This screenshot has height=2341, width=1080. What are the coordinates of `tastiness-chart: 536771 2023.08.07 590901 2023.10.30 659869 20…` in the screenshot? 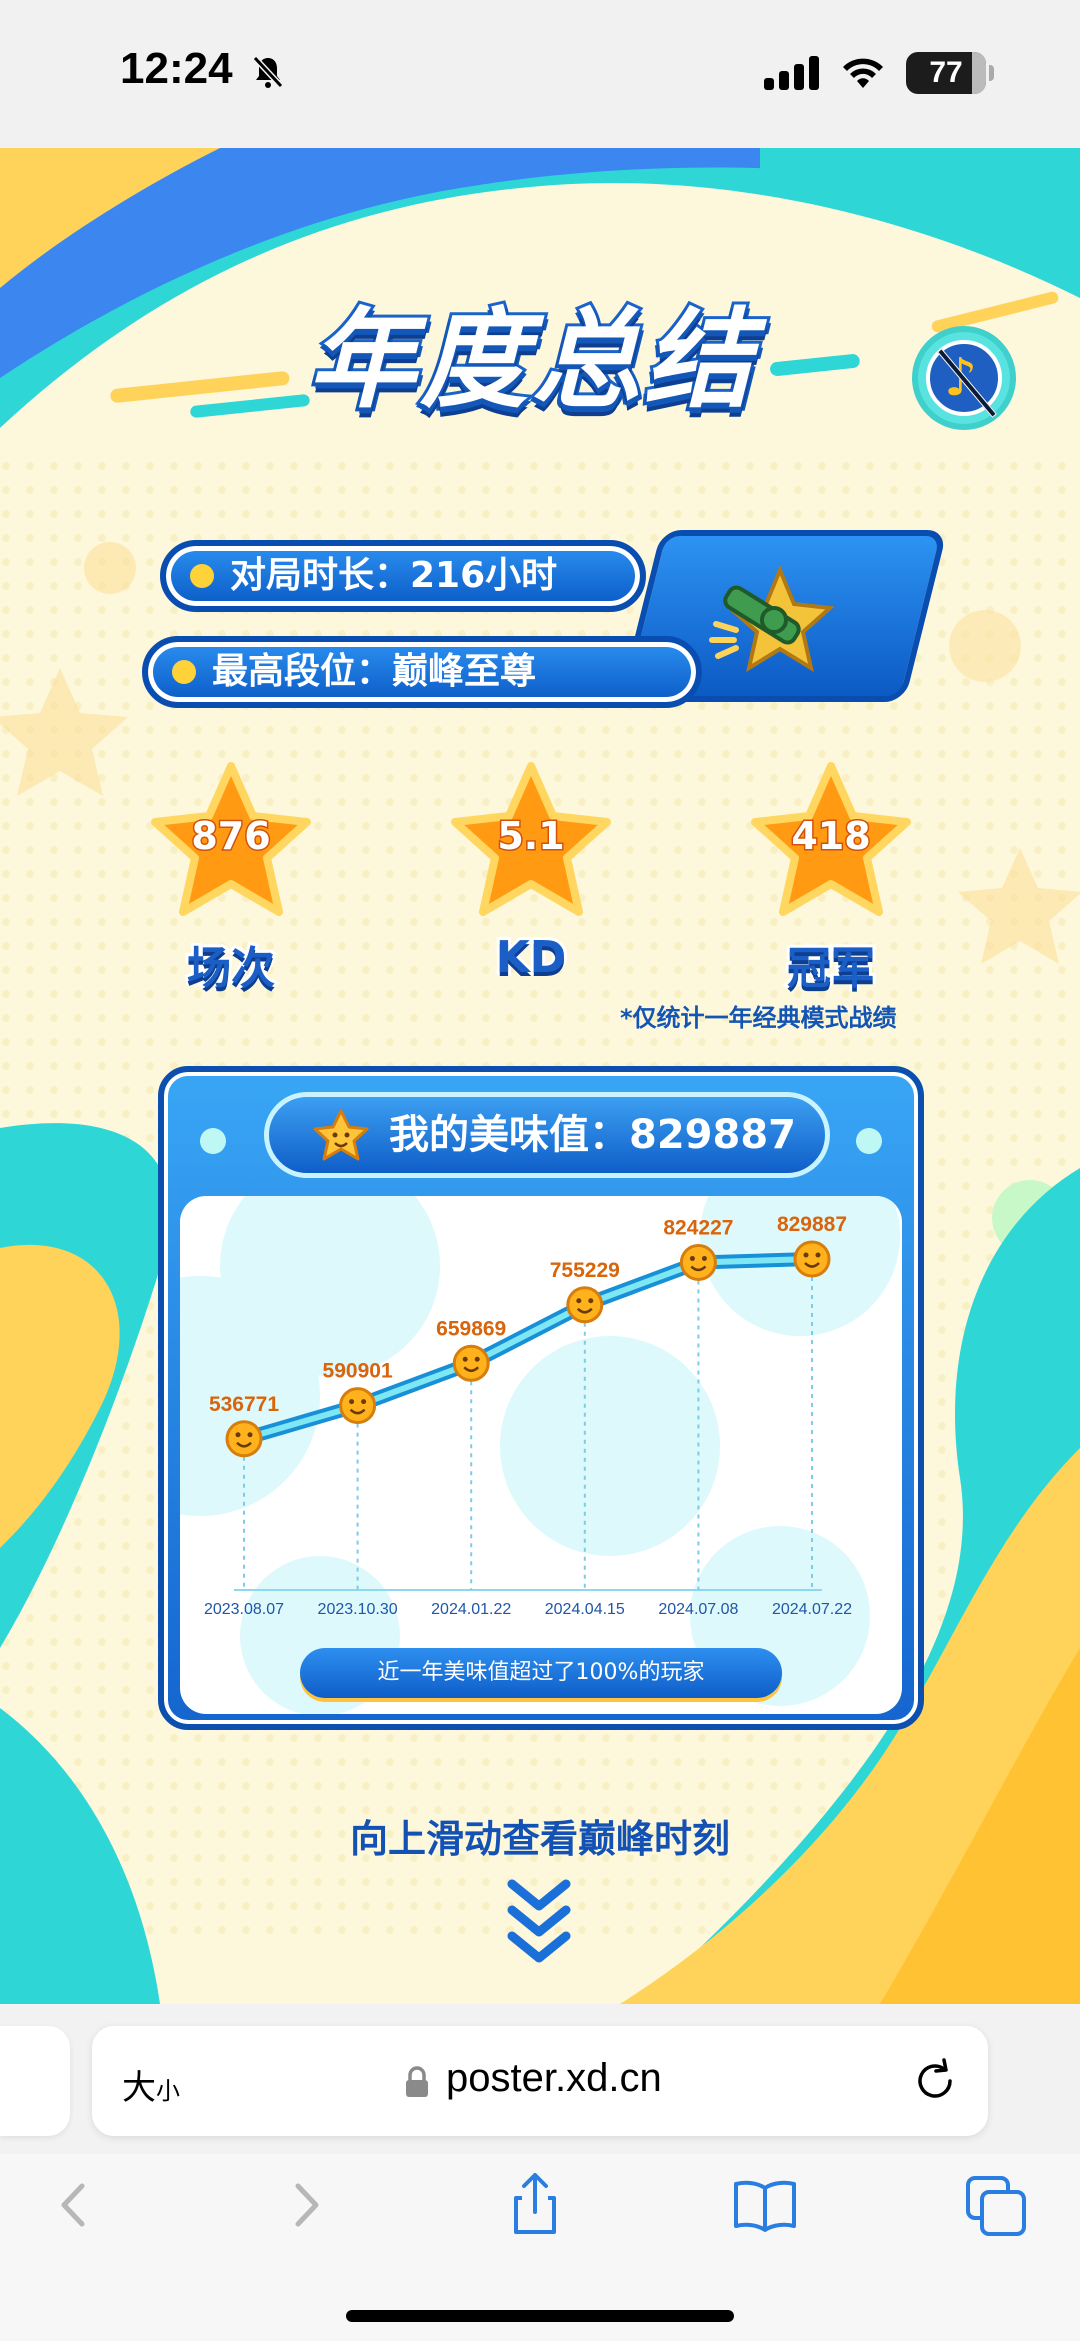 It's located at (541, 1455).